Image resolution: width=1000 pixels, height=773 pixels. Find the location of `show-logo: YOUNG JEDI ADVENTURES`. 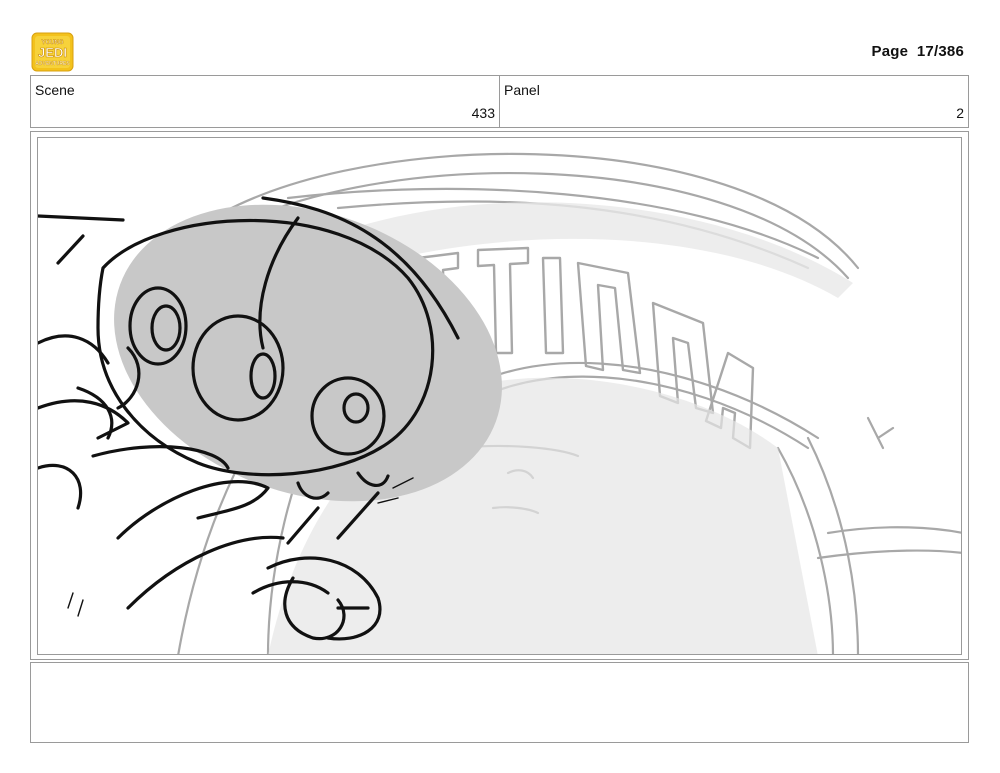

show-logo: YOUNG JEDI ADVENTURES is located at coordinates (52, 52).